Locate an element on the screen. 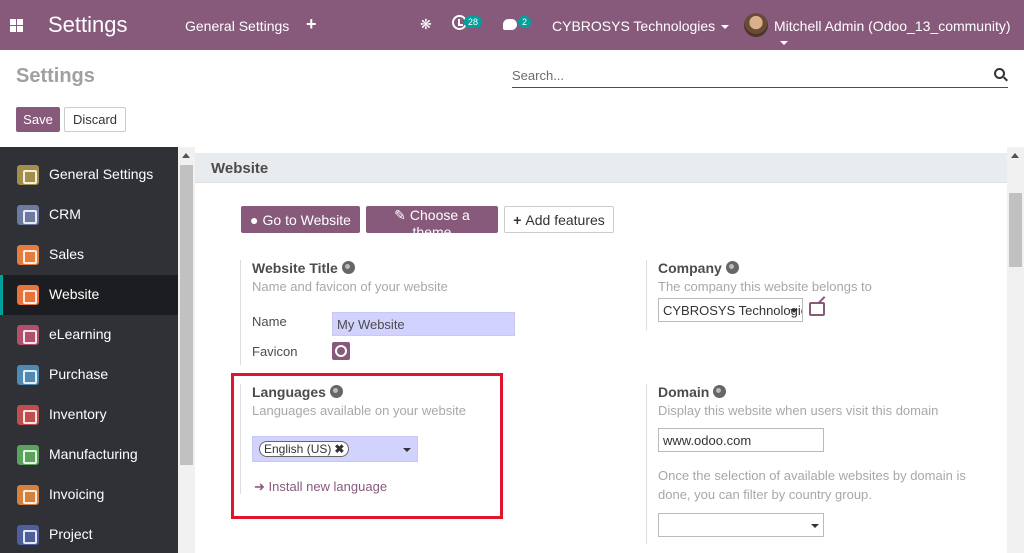 This screenshot has width=1024, height=553. choose-theme-label: Choose a theme is located at coordinates (439, 223).